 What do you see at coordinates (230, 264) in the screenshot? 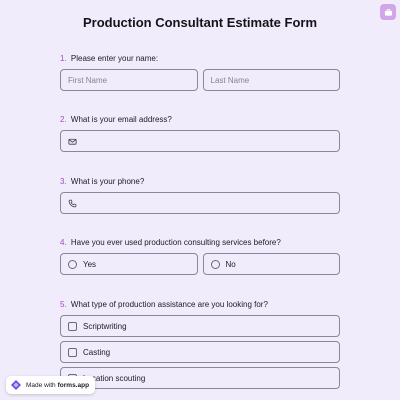
I see `option-label: No` at bounding box center [230, 264].